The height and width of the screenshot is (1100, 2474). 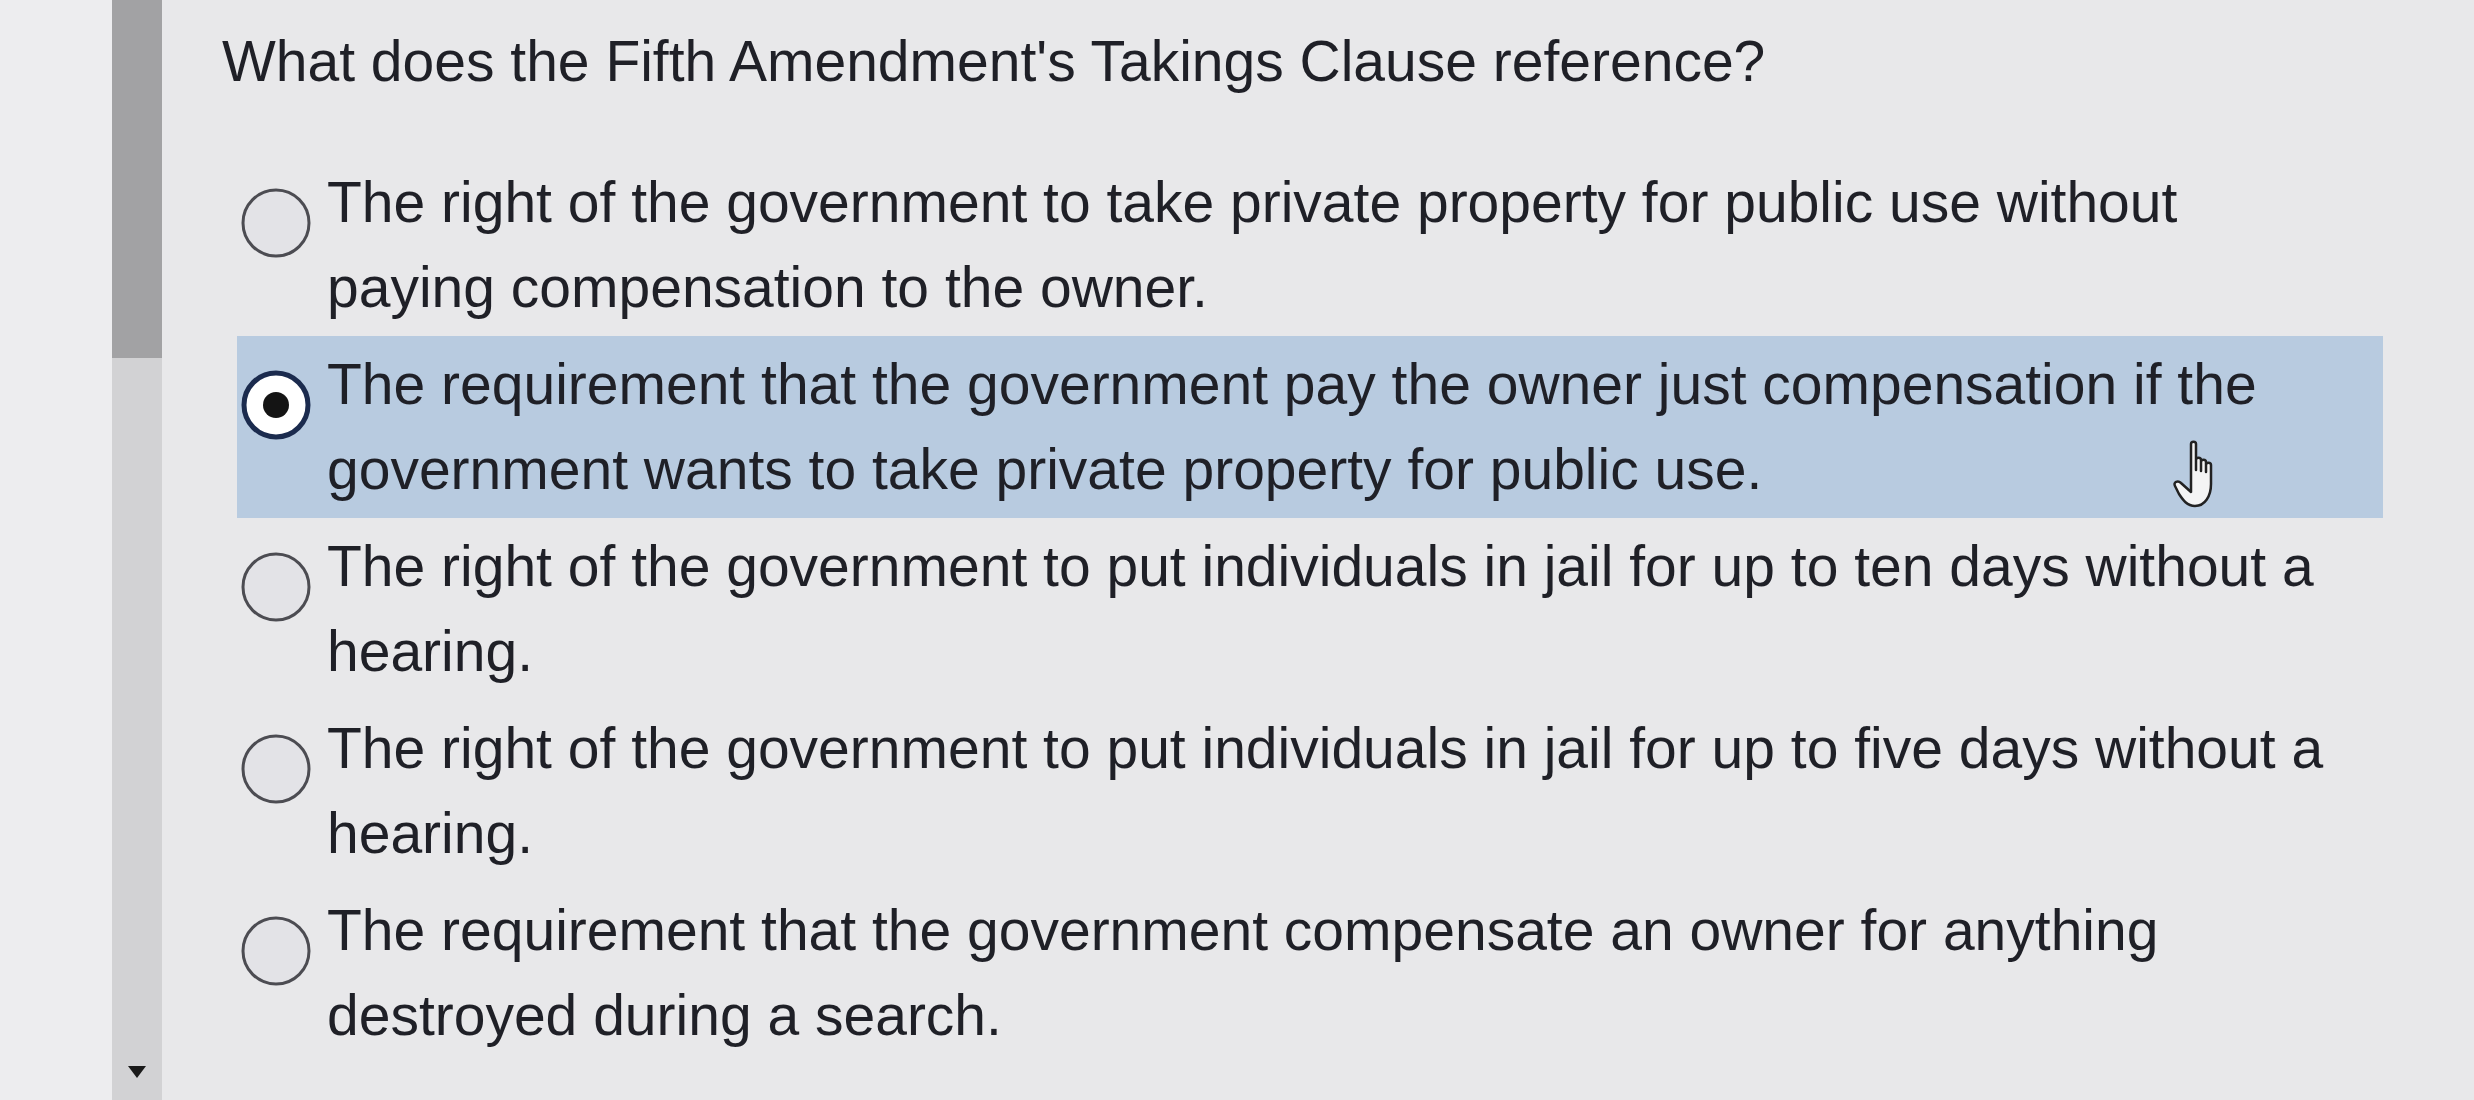 I want to click on answer-option-text: The right of the government to put individuals in jail for up to ten days without a hearing., so click(x=1342, y=609).